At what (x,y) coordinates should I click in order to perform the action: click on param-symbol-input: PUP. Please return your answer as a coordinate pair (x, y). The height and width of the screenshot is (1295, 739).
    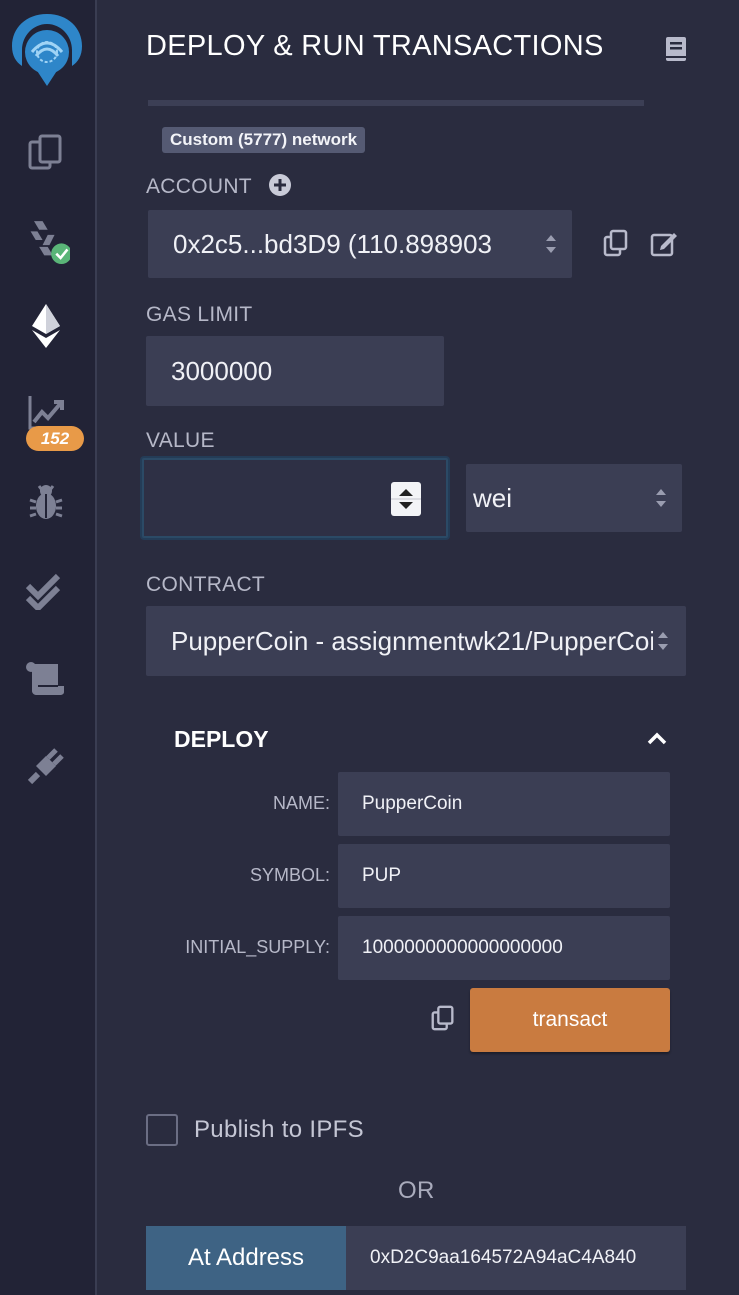
    Looking at the image, I should click on (504, 876).